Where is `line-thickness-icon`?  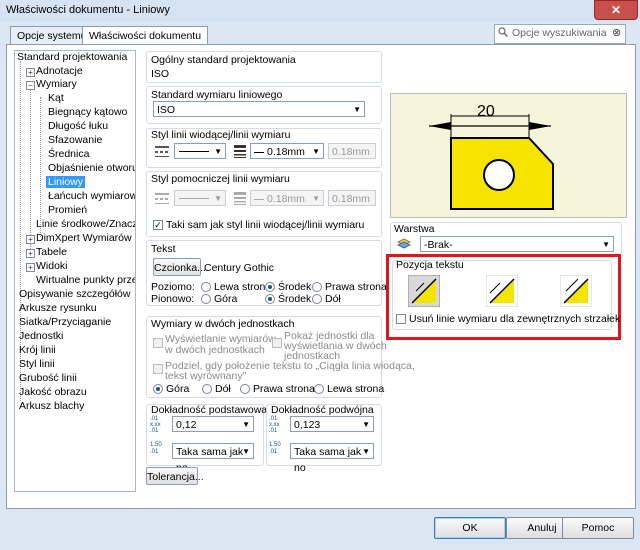 line-thickness-icon is located at coordinates (240, 151).